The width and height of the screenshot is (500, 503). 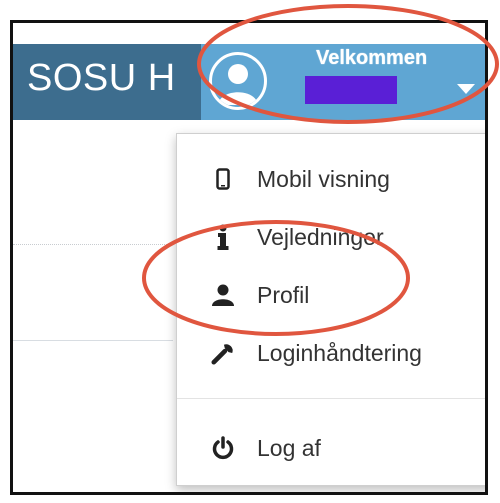 I want to click on menu-item-guides: Vejledninger, so click(x=331, y=237).